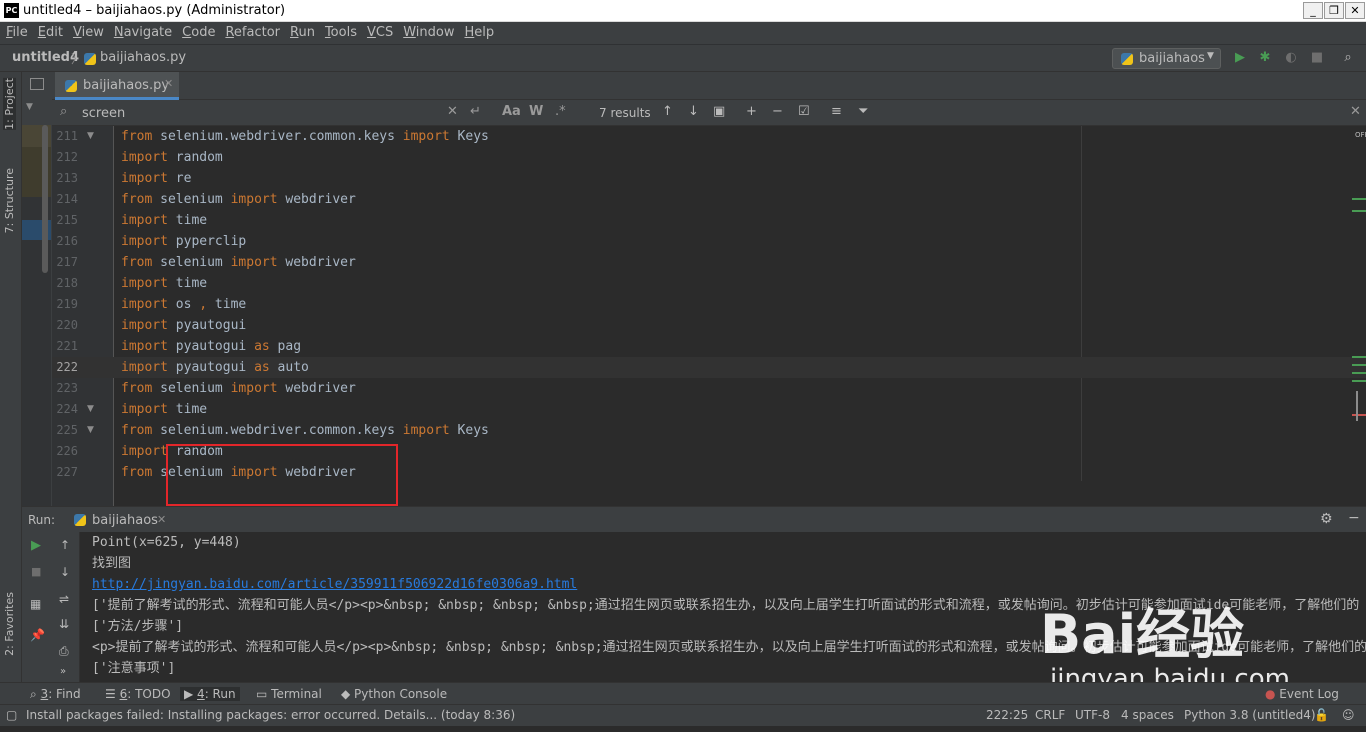 The height and width of the screenshot is (732, 1366). Describe the element at coordinates (709, 157) in the screenshot. I see `code-line: 212 import random` at that location.